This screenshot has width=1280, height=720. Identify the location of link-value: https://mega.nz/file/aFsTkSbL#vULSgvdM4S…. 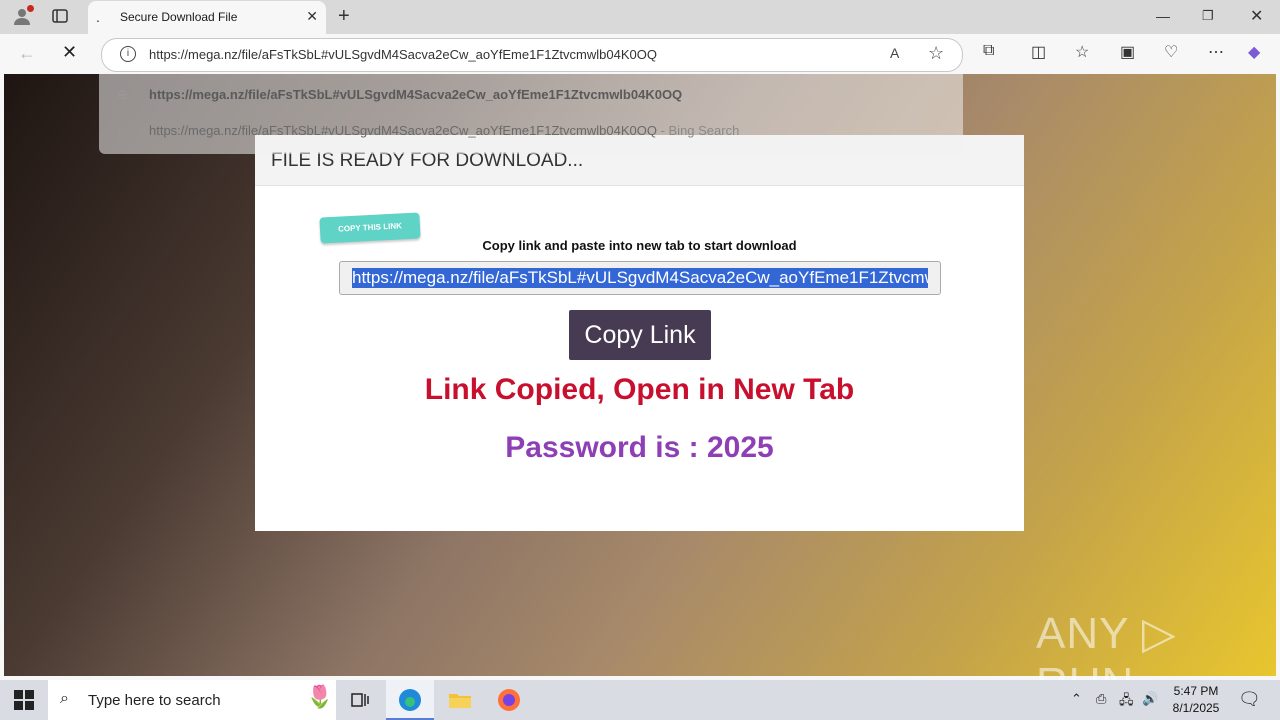
(640, 278).